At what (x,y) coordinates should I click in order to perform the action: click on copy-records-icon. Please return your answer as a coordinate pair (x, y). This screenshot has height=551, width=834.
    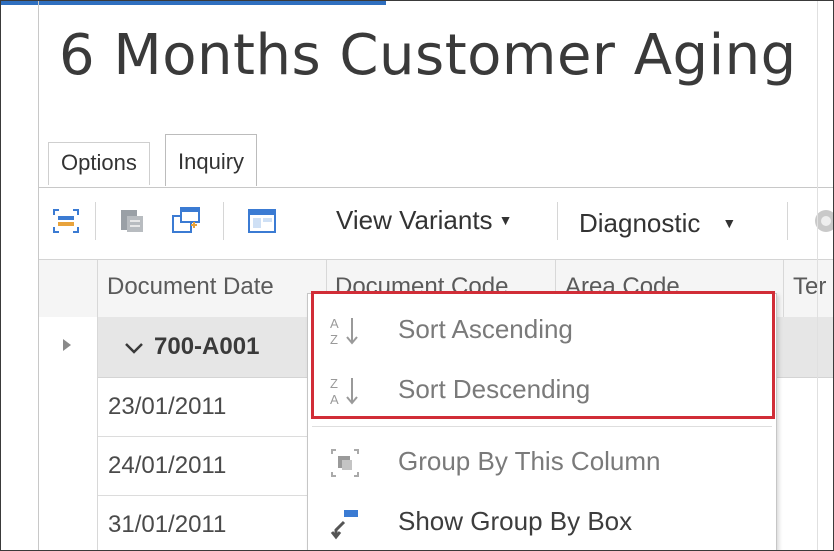
    Looking at the image, I should click on (132, 221).